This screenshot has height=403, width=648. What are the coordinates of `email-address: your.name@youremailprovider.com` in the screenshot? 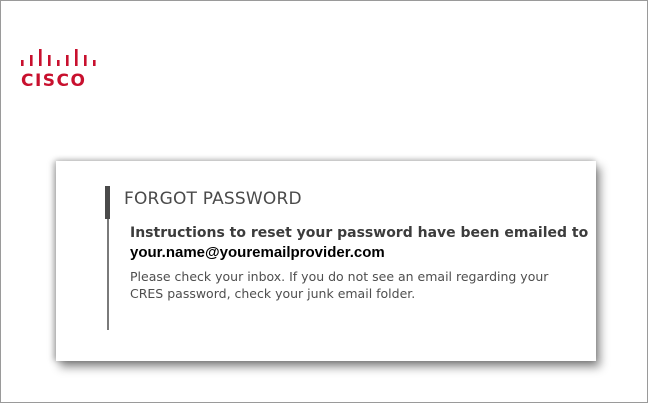 It's located at (257, 252).